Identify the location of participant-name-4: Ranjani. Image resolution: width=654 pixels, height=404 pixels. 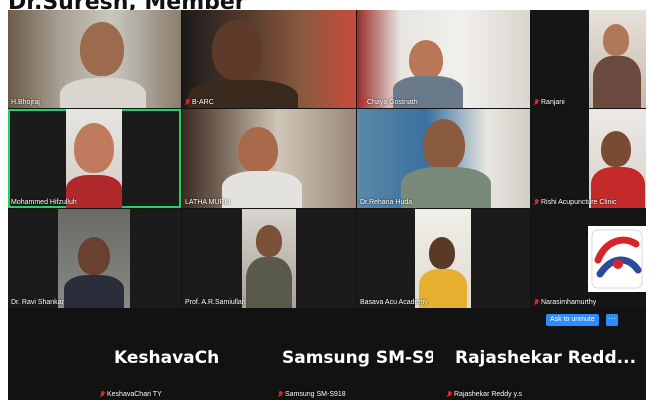
(549, 102).